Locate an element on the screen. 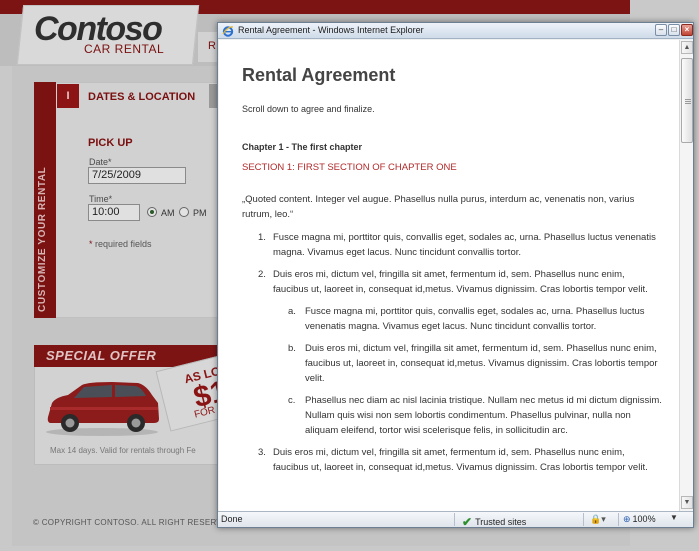 The width and height of the screenshot is (699, 551). step-number: I is located at coordinates (68, 96).